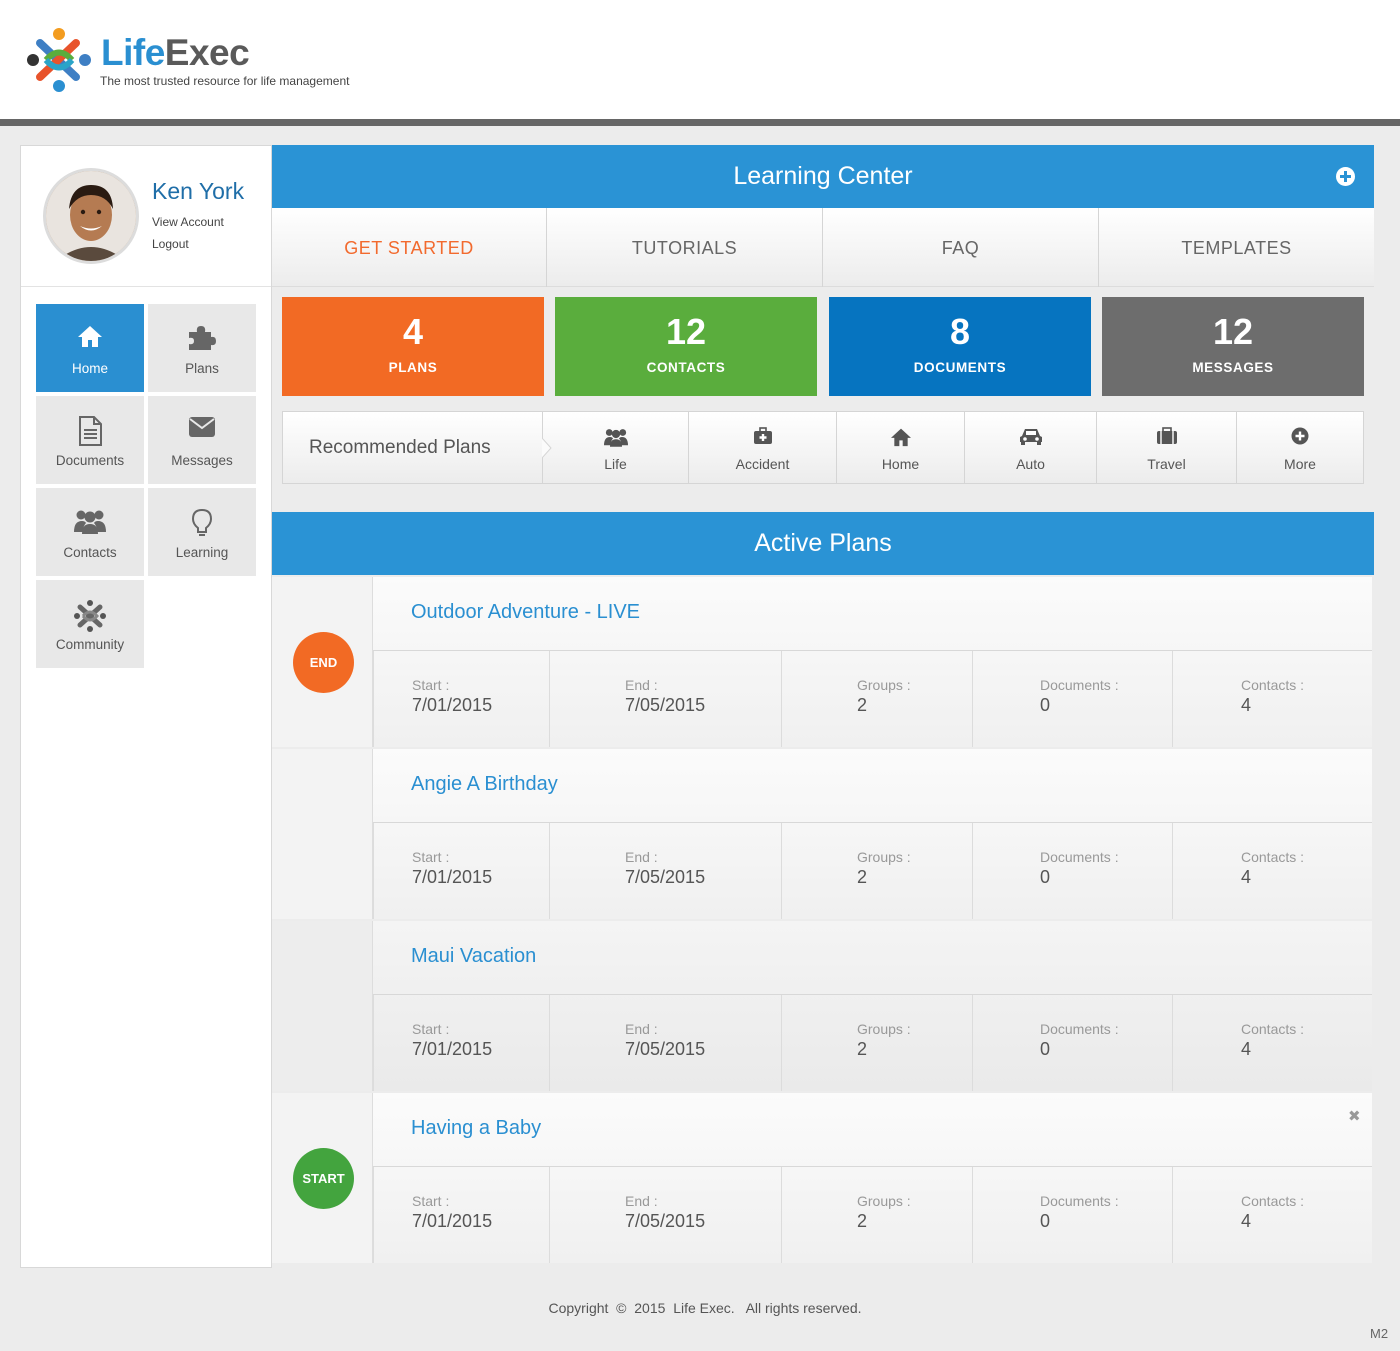 The height and width of the screenshot is (1351, 1400). What do you see at coordinates (323, 662) in the screenshot?
I see `plan-status-badge: END` at bounding box center [323, 662].